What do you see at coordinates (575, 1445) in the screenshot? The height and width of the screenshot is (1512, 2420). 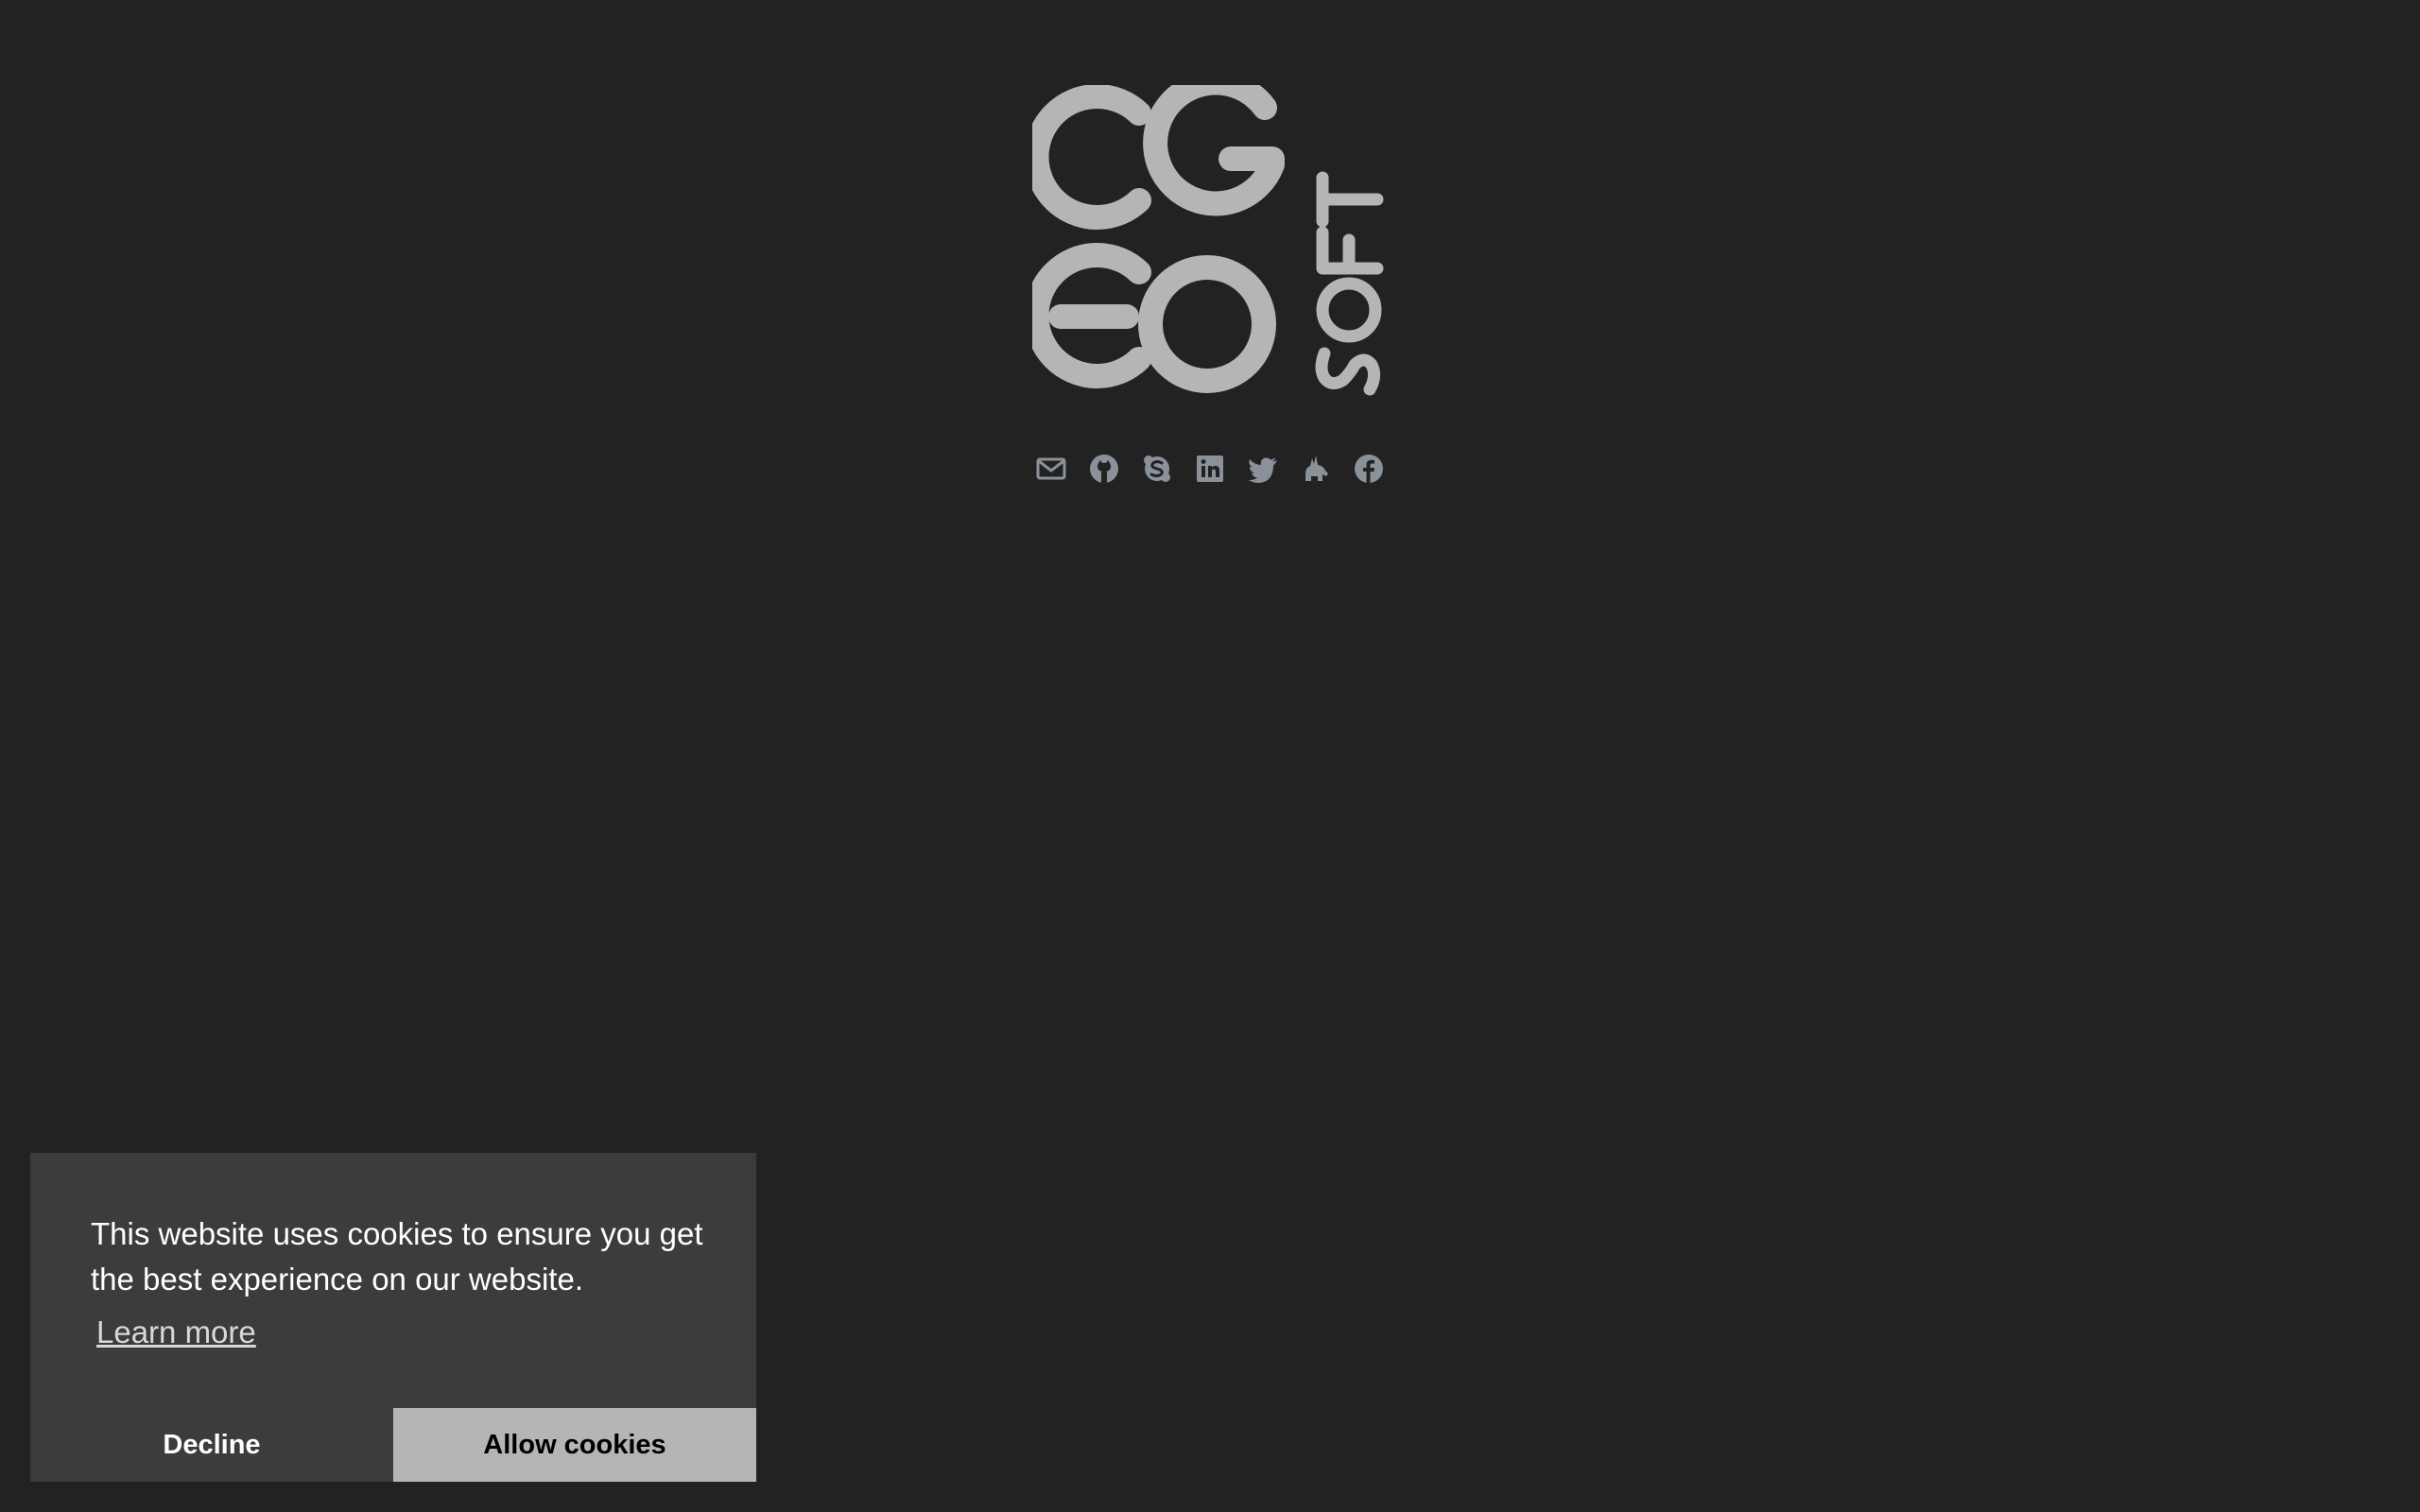 I see `allow-cookies-button: Allow cookies` at bounding box center [575, 1445].